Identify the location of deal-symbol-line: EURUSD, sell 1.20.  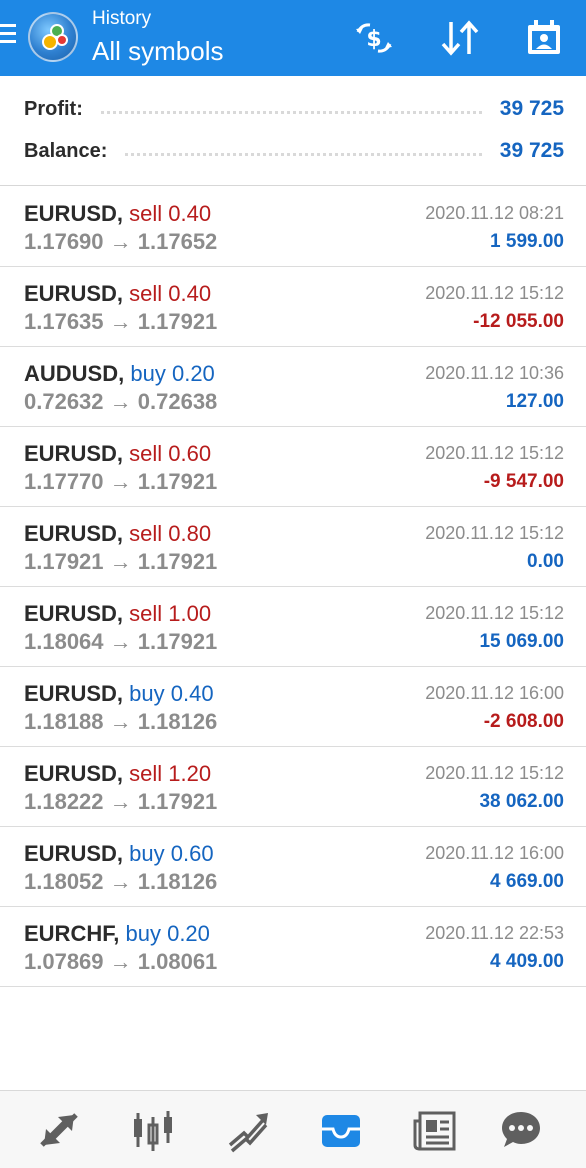
(117, 774).